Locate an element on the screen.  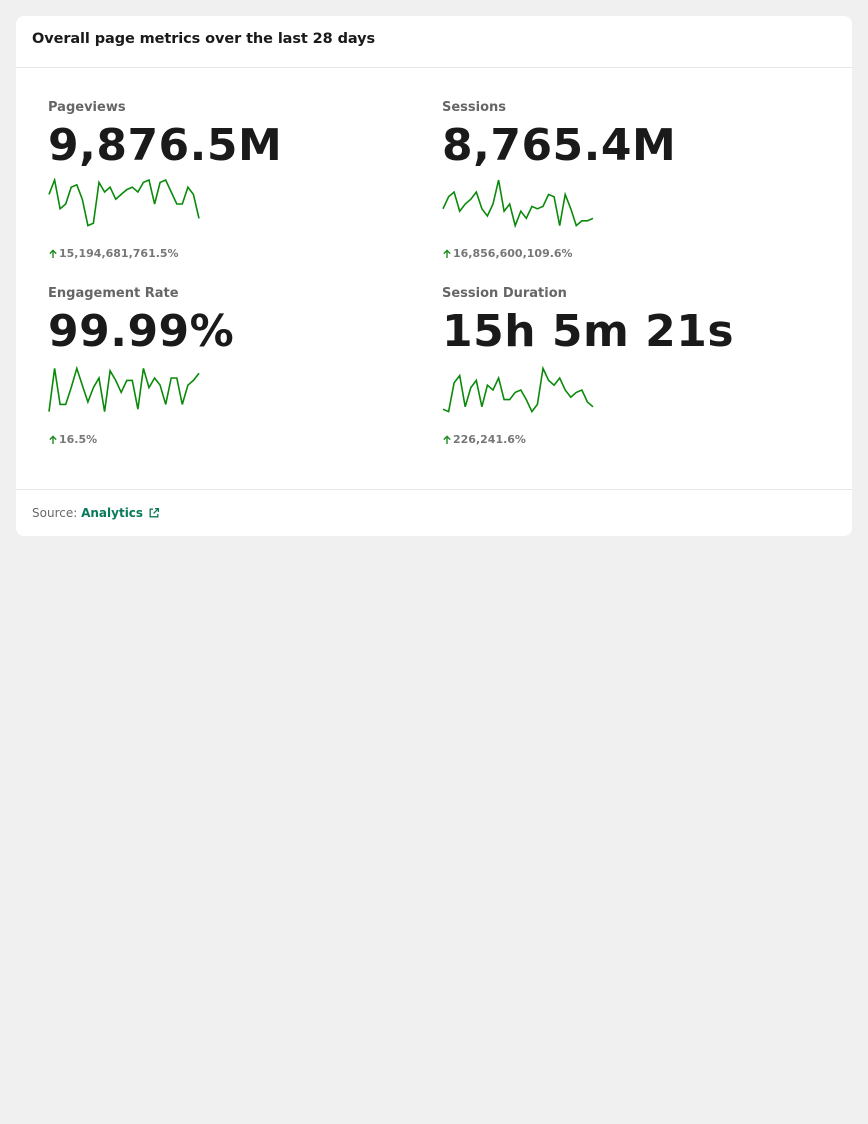
metric-label: Sessions is located at coordinates (474, 107).